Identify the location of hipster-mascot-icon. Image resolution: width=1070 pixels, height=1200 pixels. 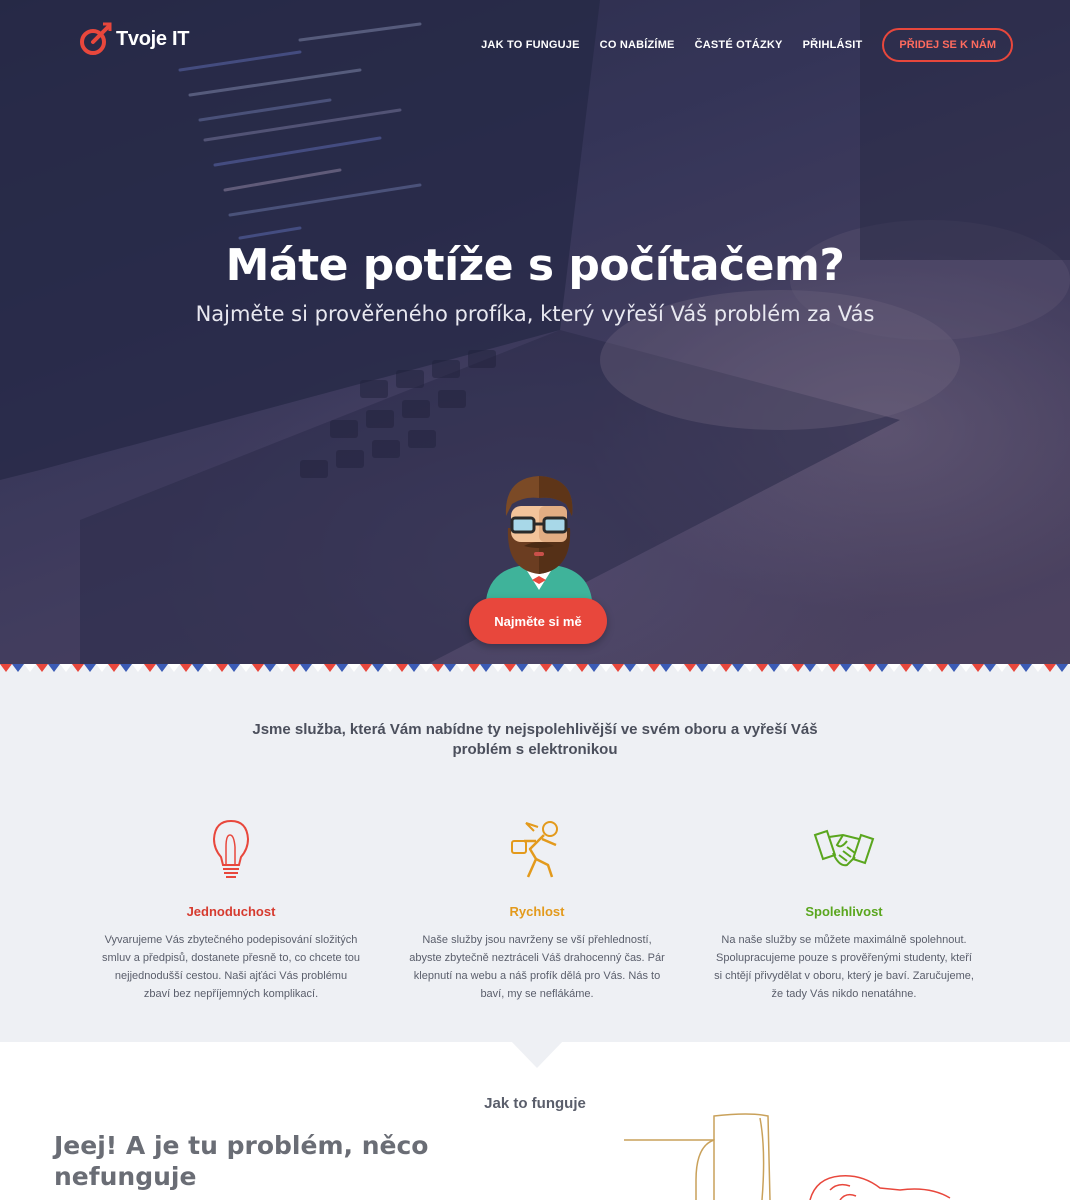
(539, 538).